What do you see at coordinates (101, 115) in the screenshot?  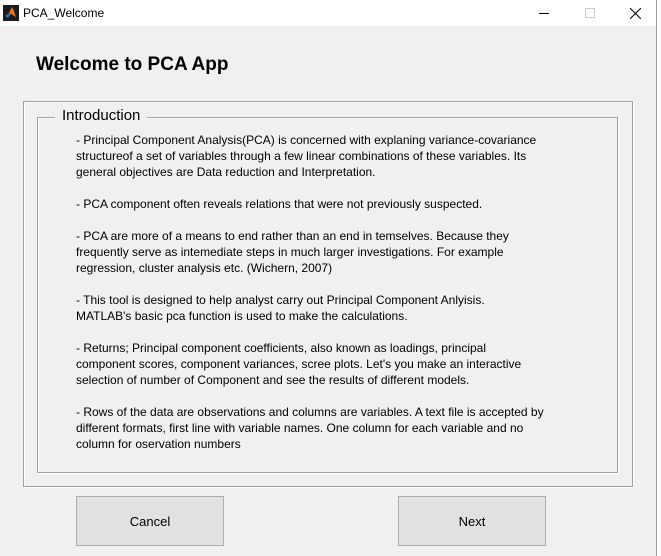 I see `group-title: Introduction` at bounding box center [101, 115].